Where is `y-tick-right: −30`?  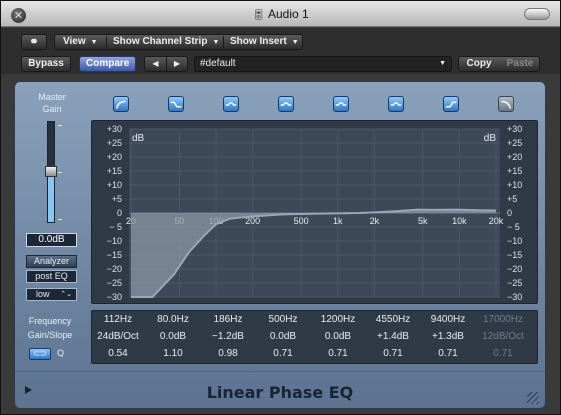
y-tick-right: −30 is located at coordinates (514, 297).